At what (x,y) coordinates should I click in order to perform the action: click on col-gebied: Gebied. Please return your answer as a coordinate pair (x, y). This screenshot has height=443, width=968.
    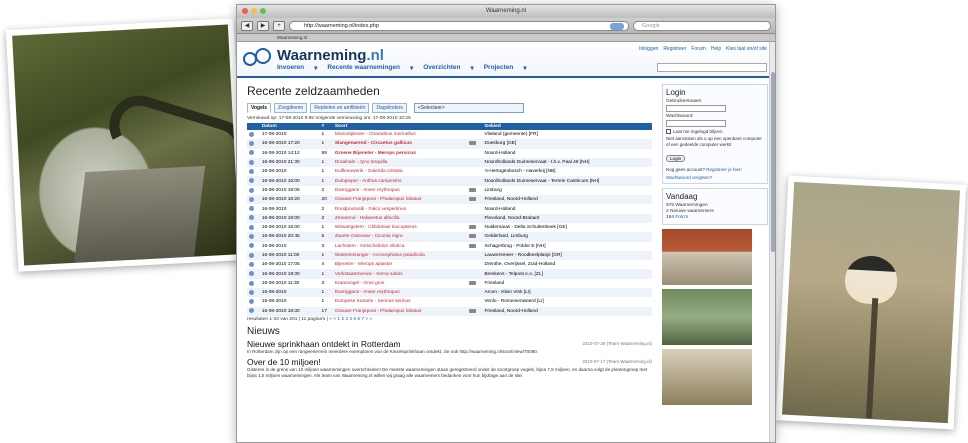
    Looking at the image, I should click on (567, 126).